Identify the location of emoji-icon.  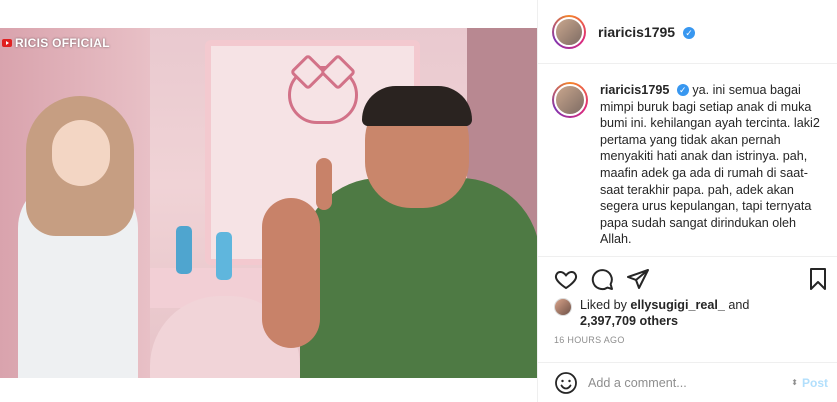
(566, 383).